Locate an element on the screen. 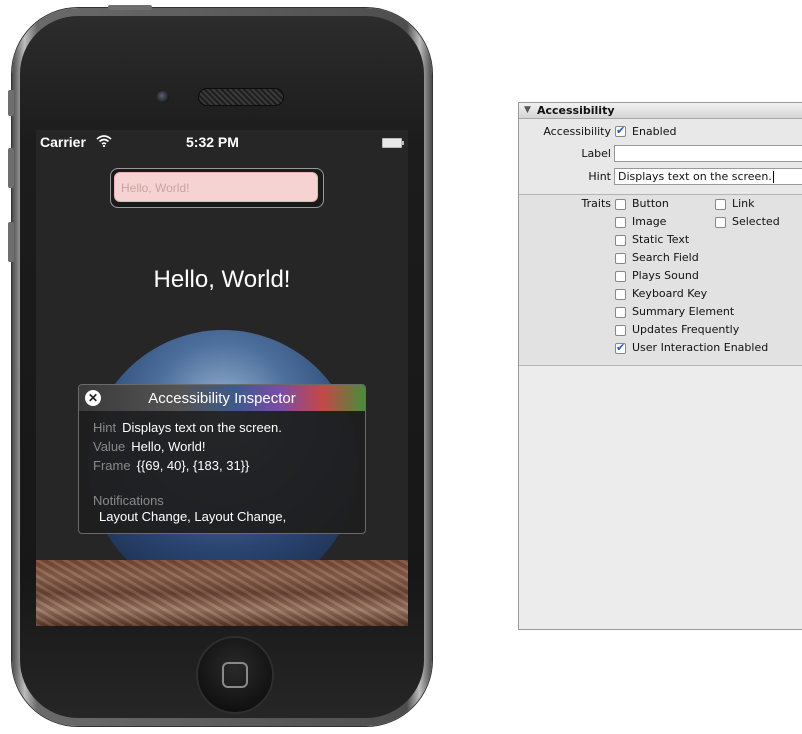 The image size is (802, 734). inspector-title-bar: ✕ Accessibility Inspector is located at coordinates (222, 398).